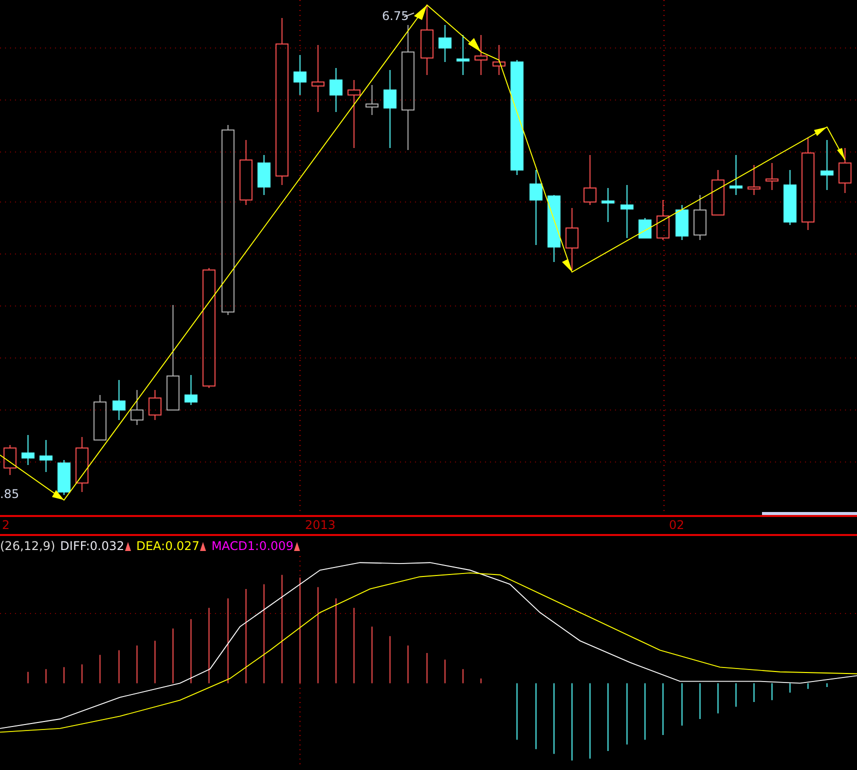  I want to click on scroll-bar, so click(809, 513).